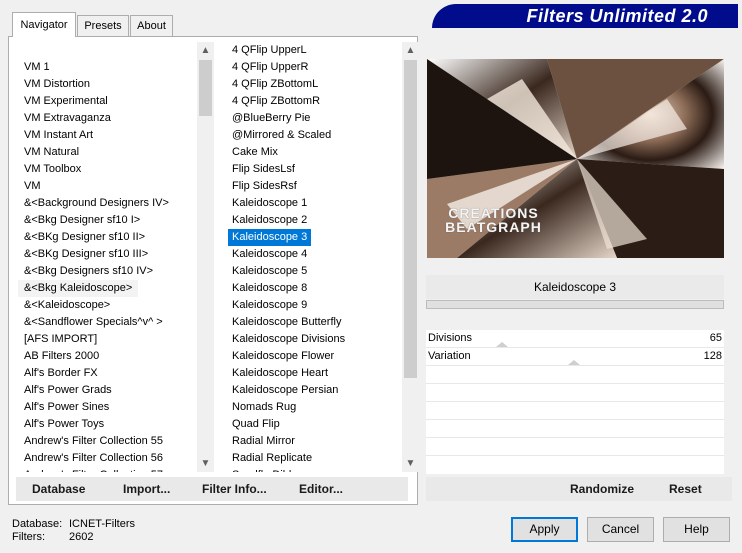 This screenshot has height=553, width=742. What do you see at coordinates (107, 118) in the screenshot?
I see `list-item: VM Extravaganza` at bounding box center [107, 118].